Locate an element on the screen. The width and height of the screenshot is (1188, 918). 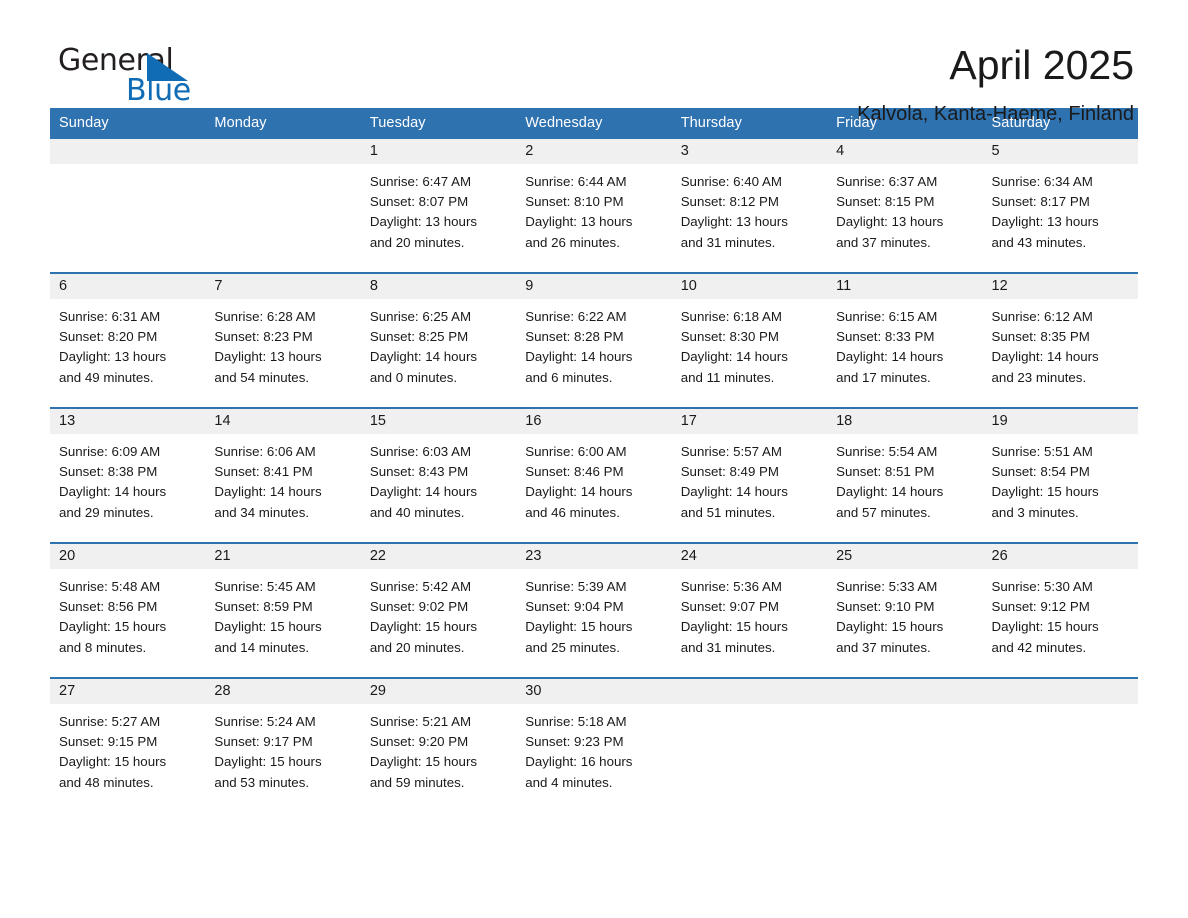
sunset-time: Sunset: 8:12 PM is located at coordinates (729, 202).